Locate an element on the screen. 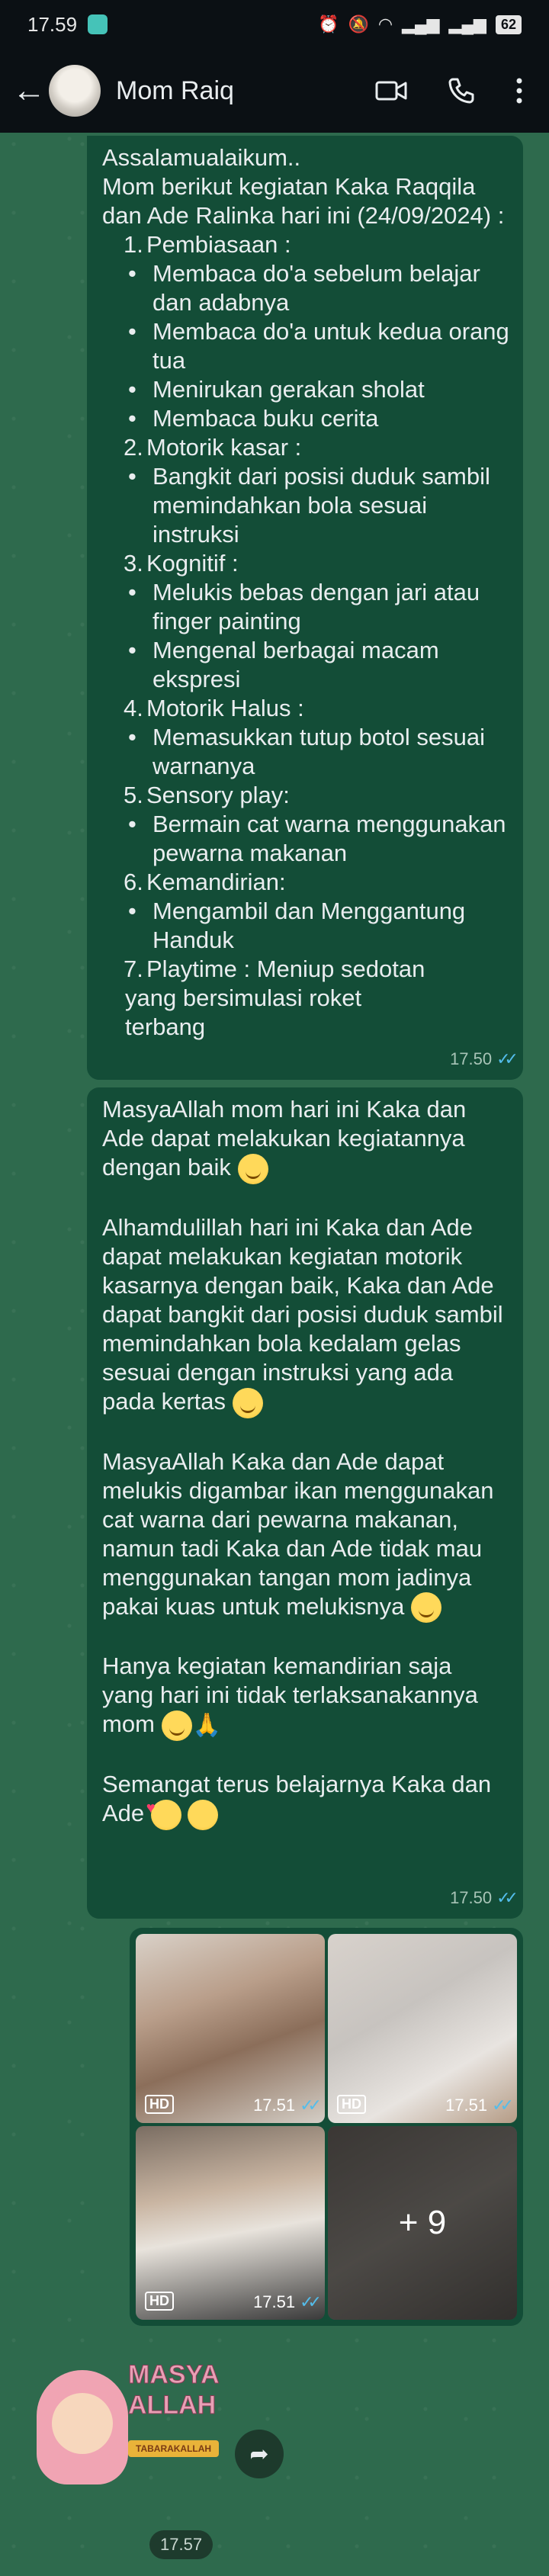 This screenshot has height=2576, width=549. smiling-face-with-hearts-emoji is located at coordinates (163, 1812).